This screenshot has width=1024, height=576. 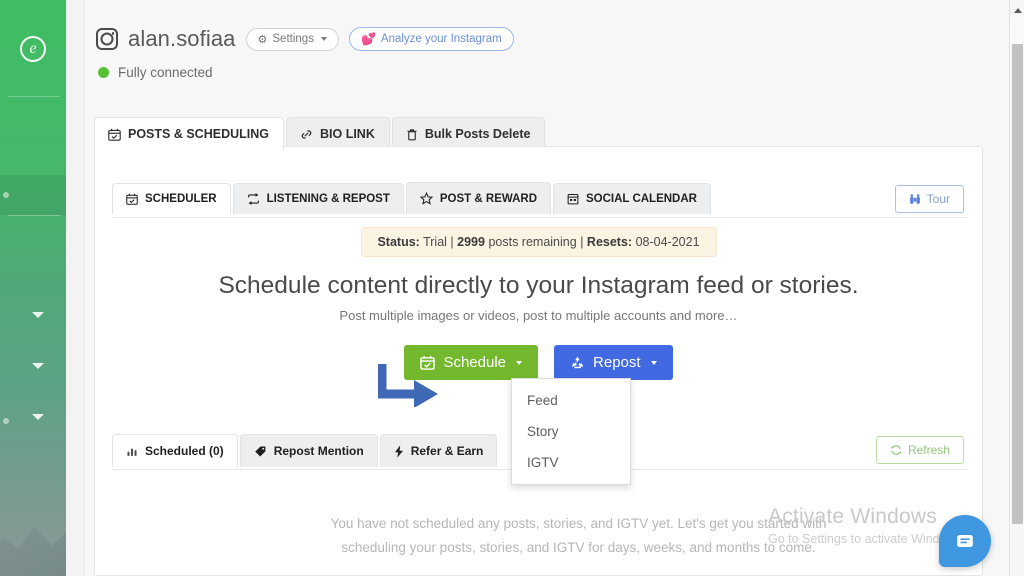 What do you see at coordinates (938, 199) in the screenshot?
I see `tour-label: Tour` at bounding box center [938, 199].